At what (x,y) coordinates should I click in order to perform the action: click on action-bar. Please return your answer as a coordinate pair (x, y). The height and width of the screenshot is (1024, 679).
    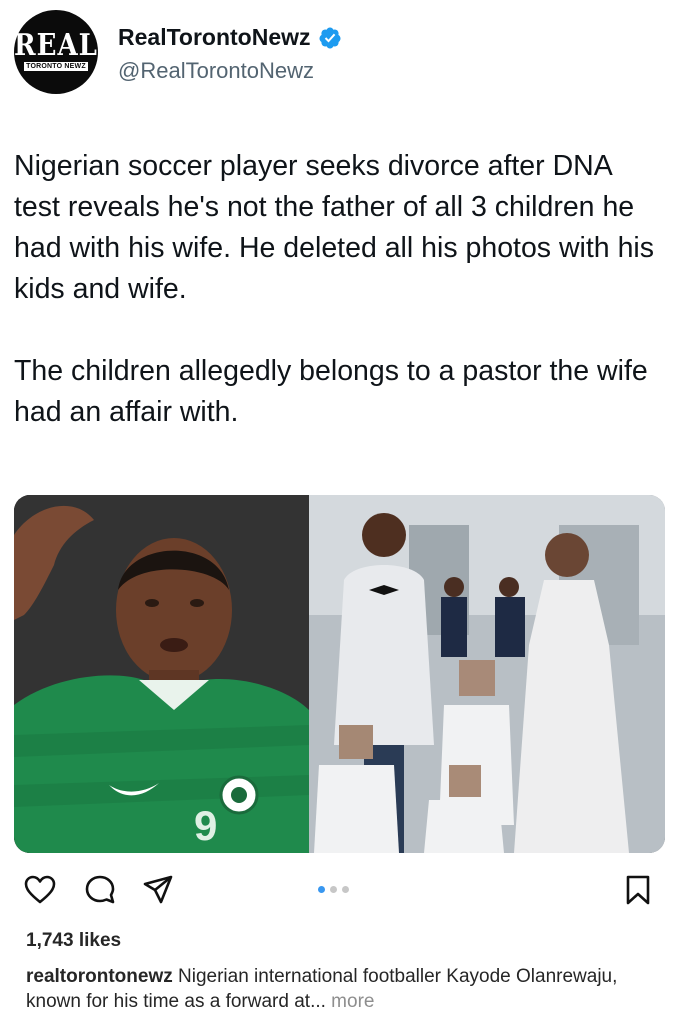
    Looking at the image, I should click on (339, 892).